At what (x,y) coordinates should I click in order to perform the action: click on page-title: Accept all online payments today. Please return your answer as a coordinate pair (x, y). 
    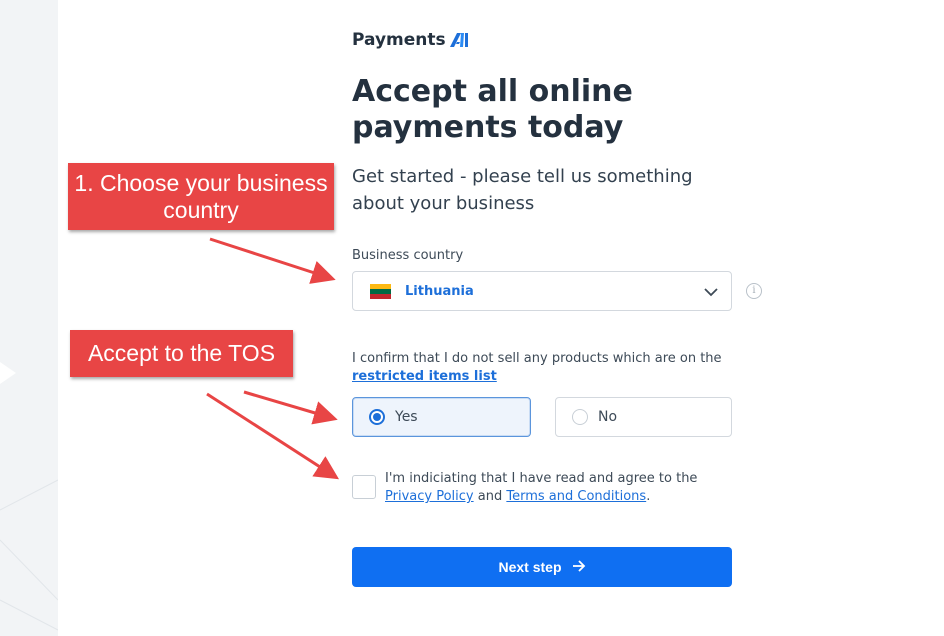
    Looking at the image, I should click on (522, 110).